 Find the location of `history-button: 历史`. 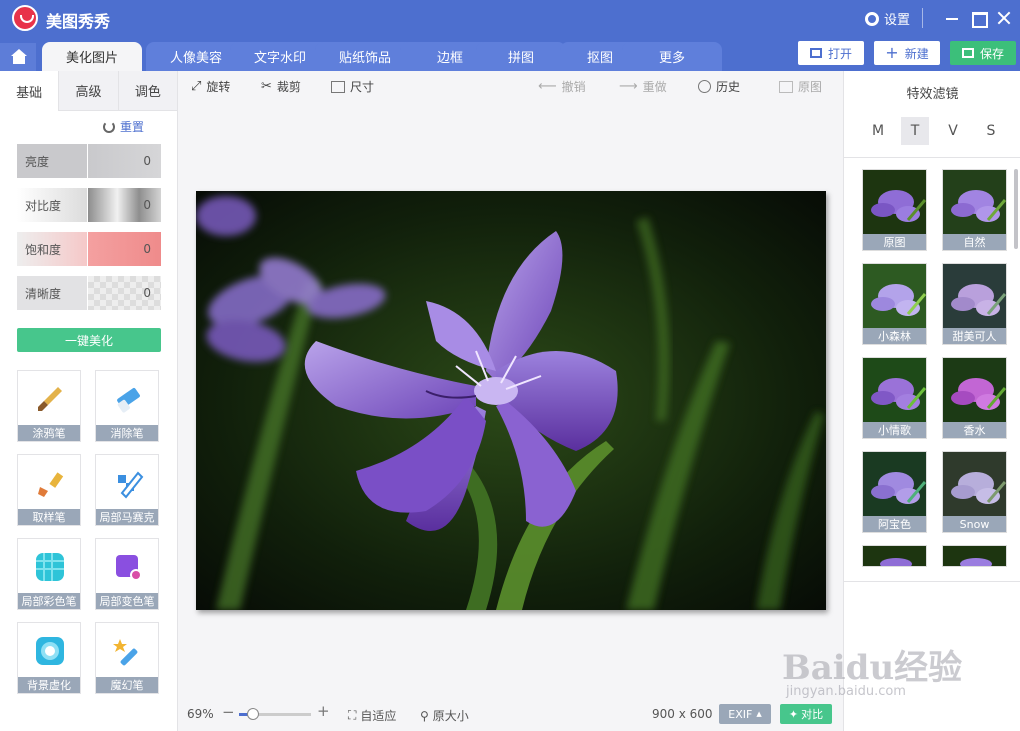

history-button: 历史 is located at coordinates (719, 86).